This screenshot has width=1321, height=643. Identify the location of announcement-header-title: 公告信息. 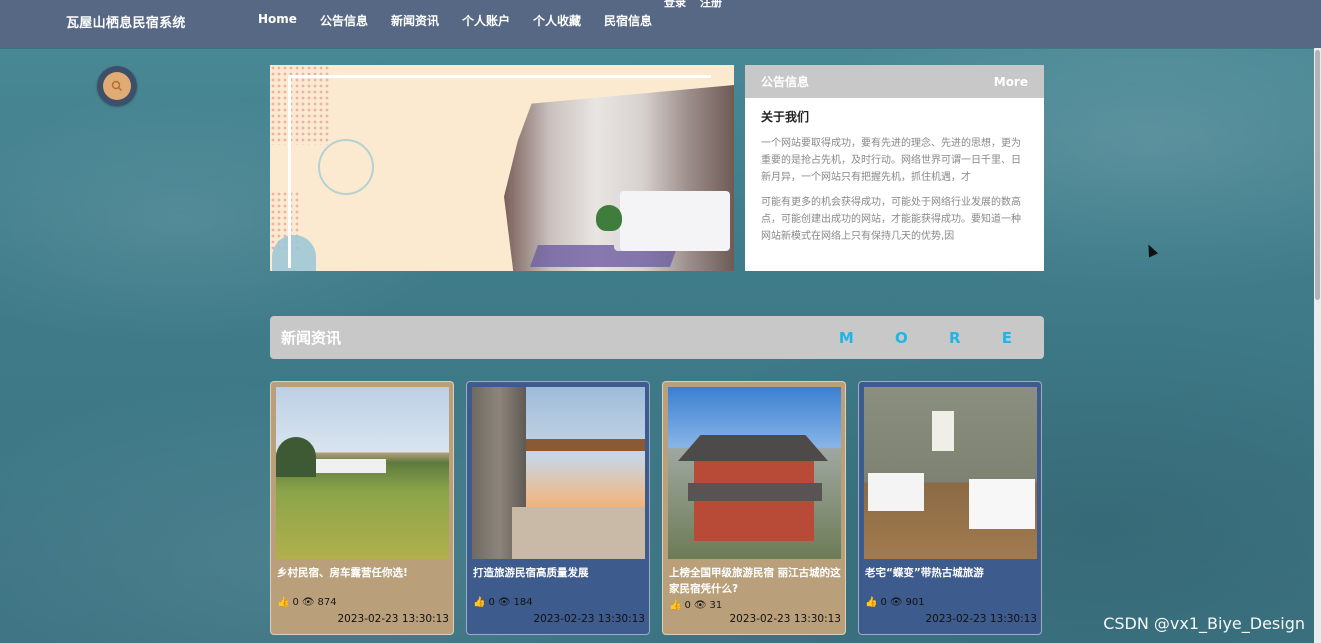
(785, 82).